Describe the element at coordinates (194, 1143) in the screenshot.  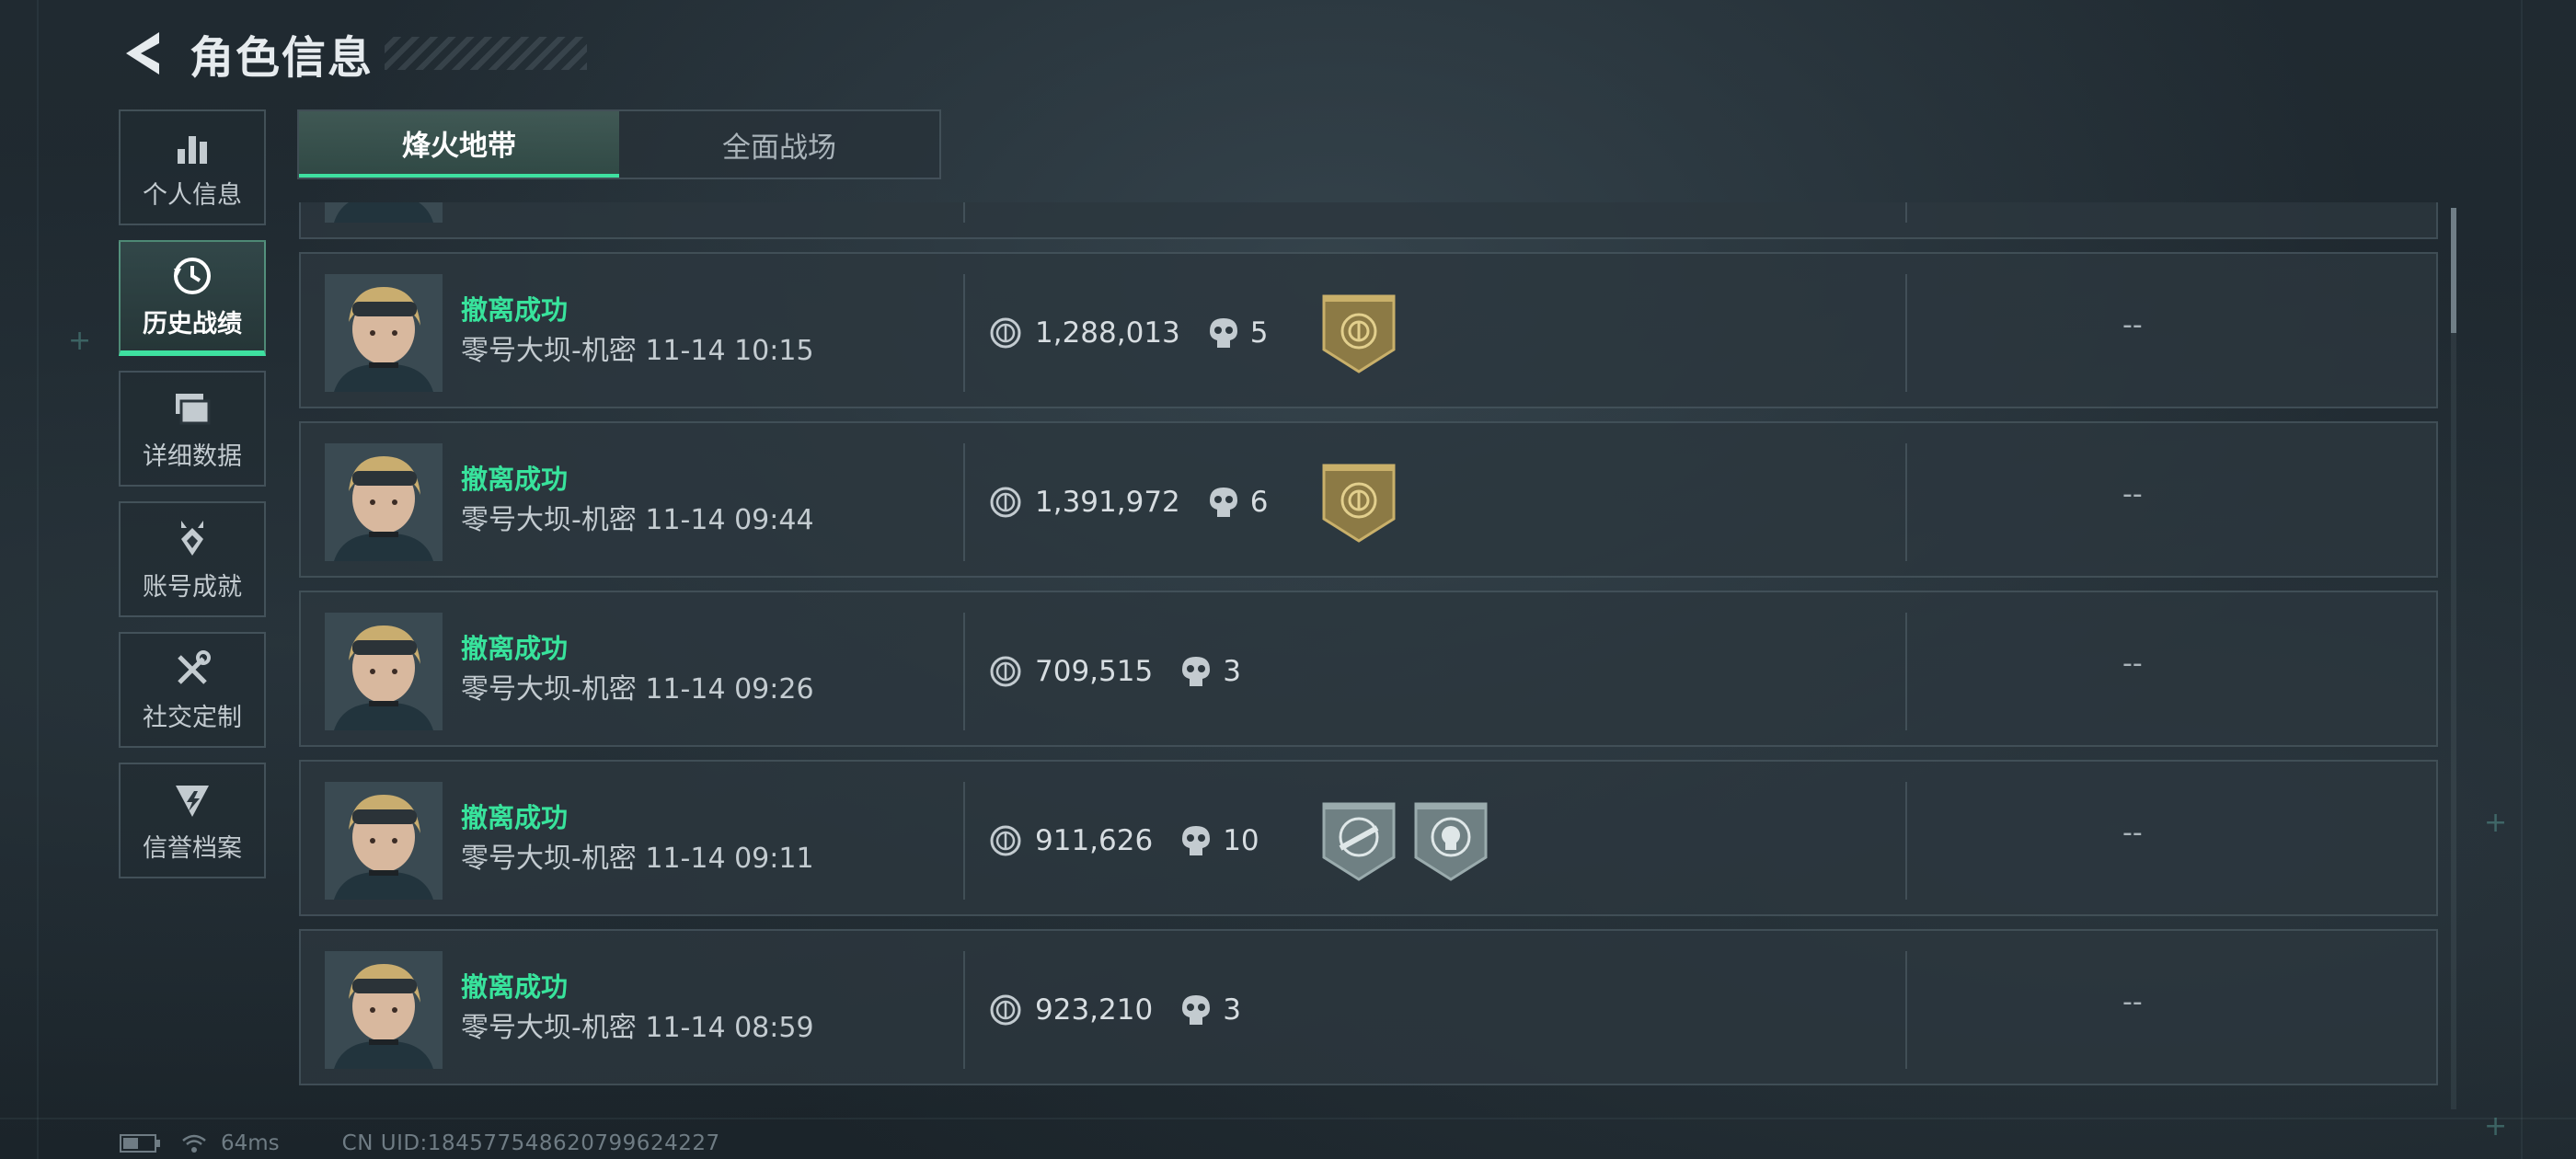
I see `wifi-icon` at that location.